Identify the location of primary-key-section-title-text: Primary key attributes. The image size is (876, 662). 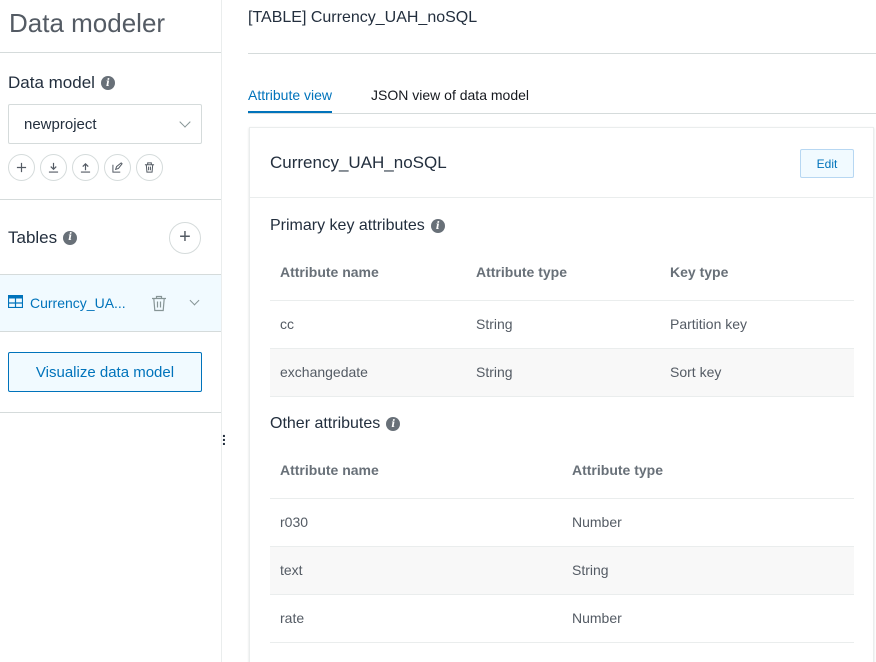
(347, 225).